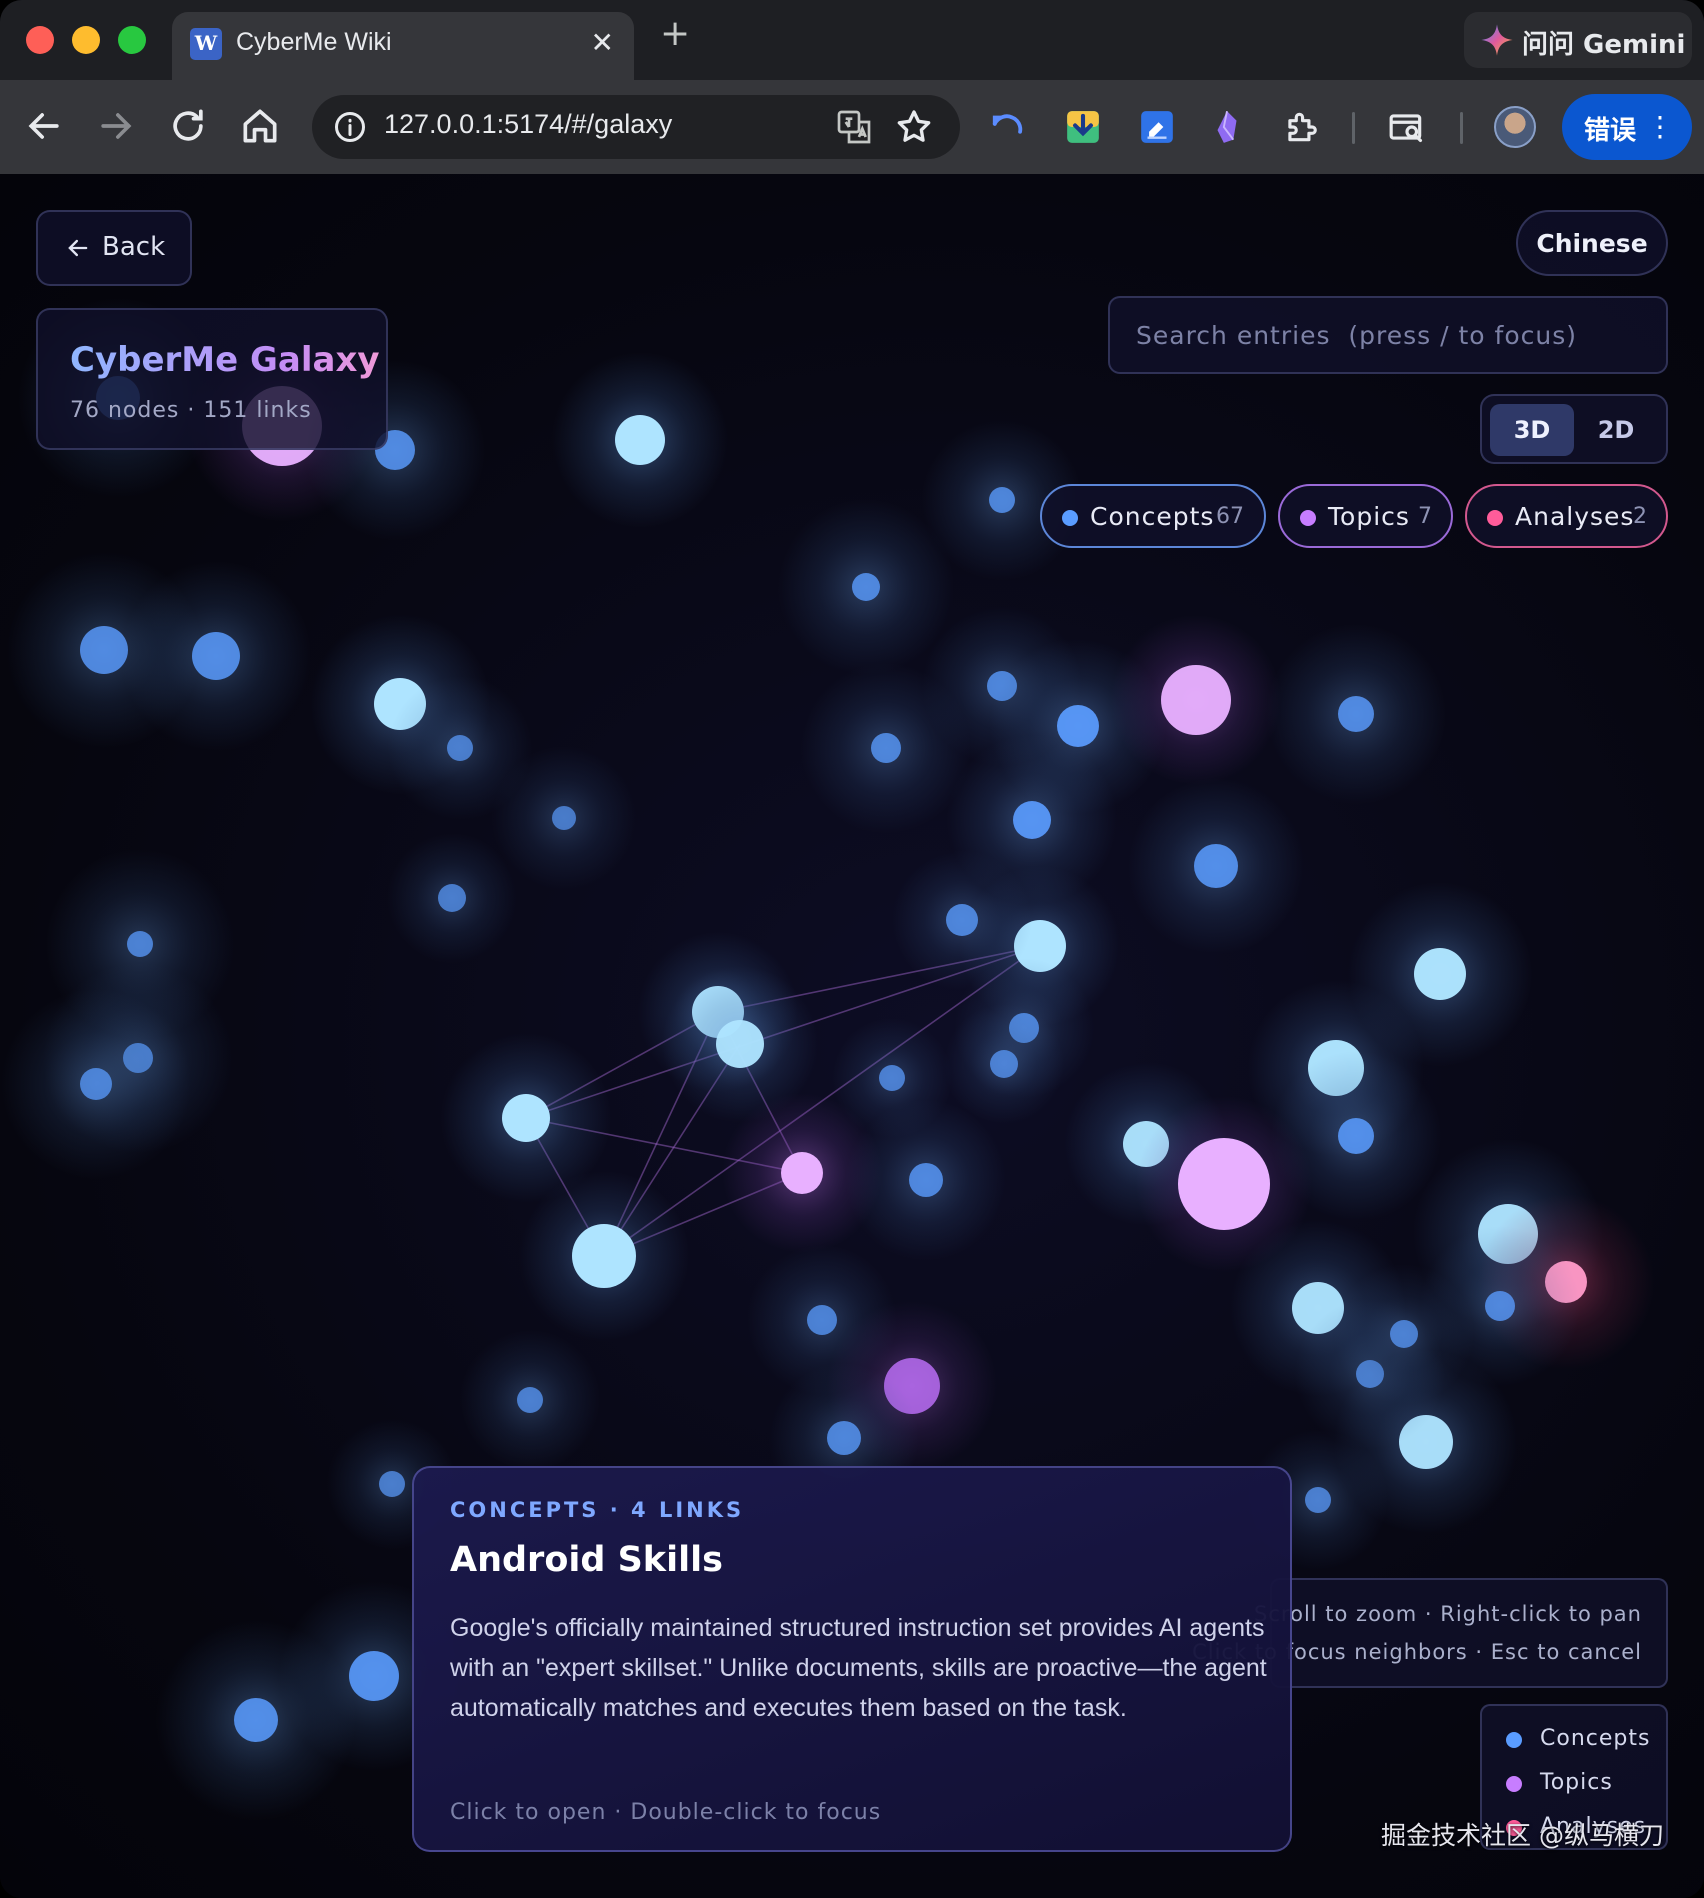 The image size is (1704, 1898). I want to click on gemini-star-icon, so click(1497, 40).